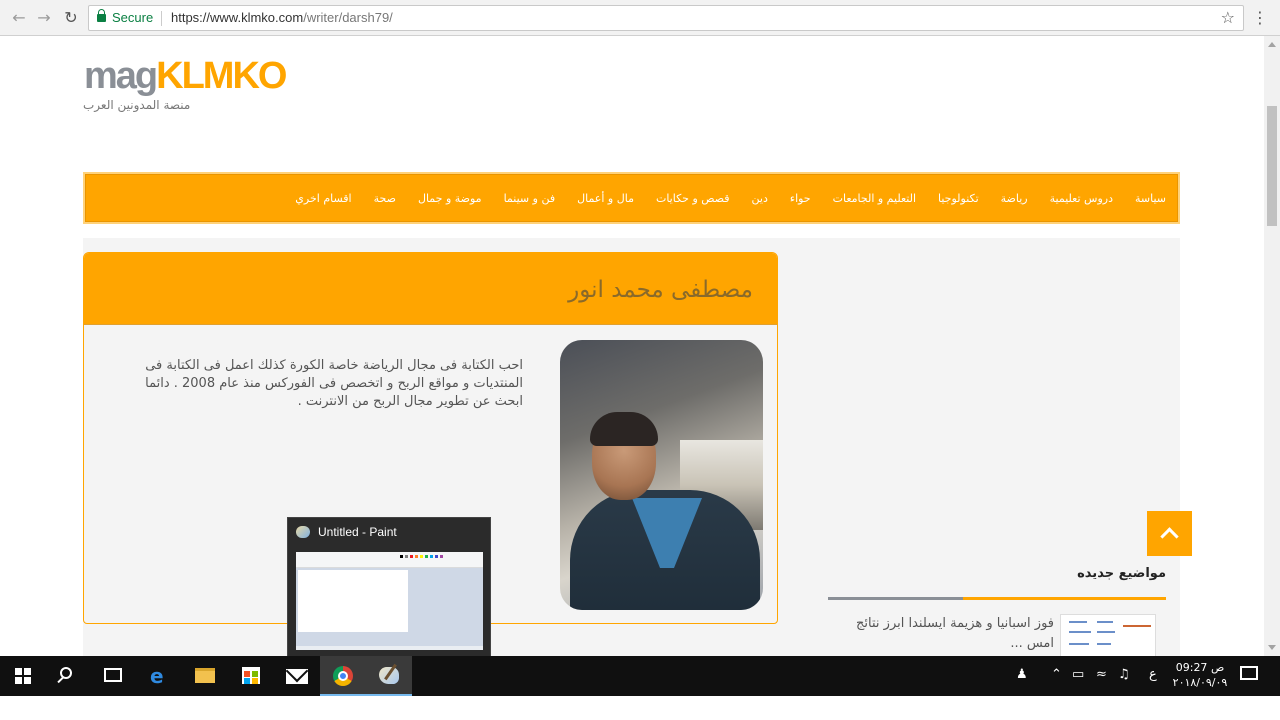 The width and height of the screenshot is (1280, 720). What do you see at coordinates (1124, 675) in the screenshot?
I see `volume-icon: ♫` at bounding box center [1124, 675].